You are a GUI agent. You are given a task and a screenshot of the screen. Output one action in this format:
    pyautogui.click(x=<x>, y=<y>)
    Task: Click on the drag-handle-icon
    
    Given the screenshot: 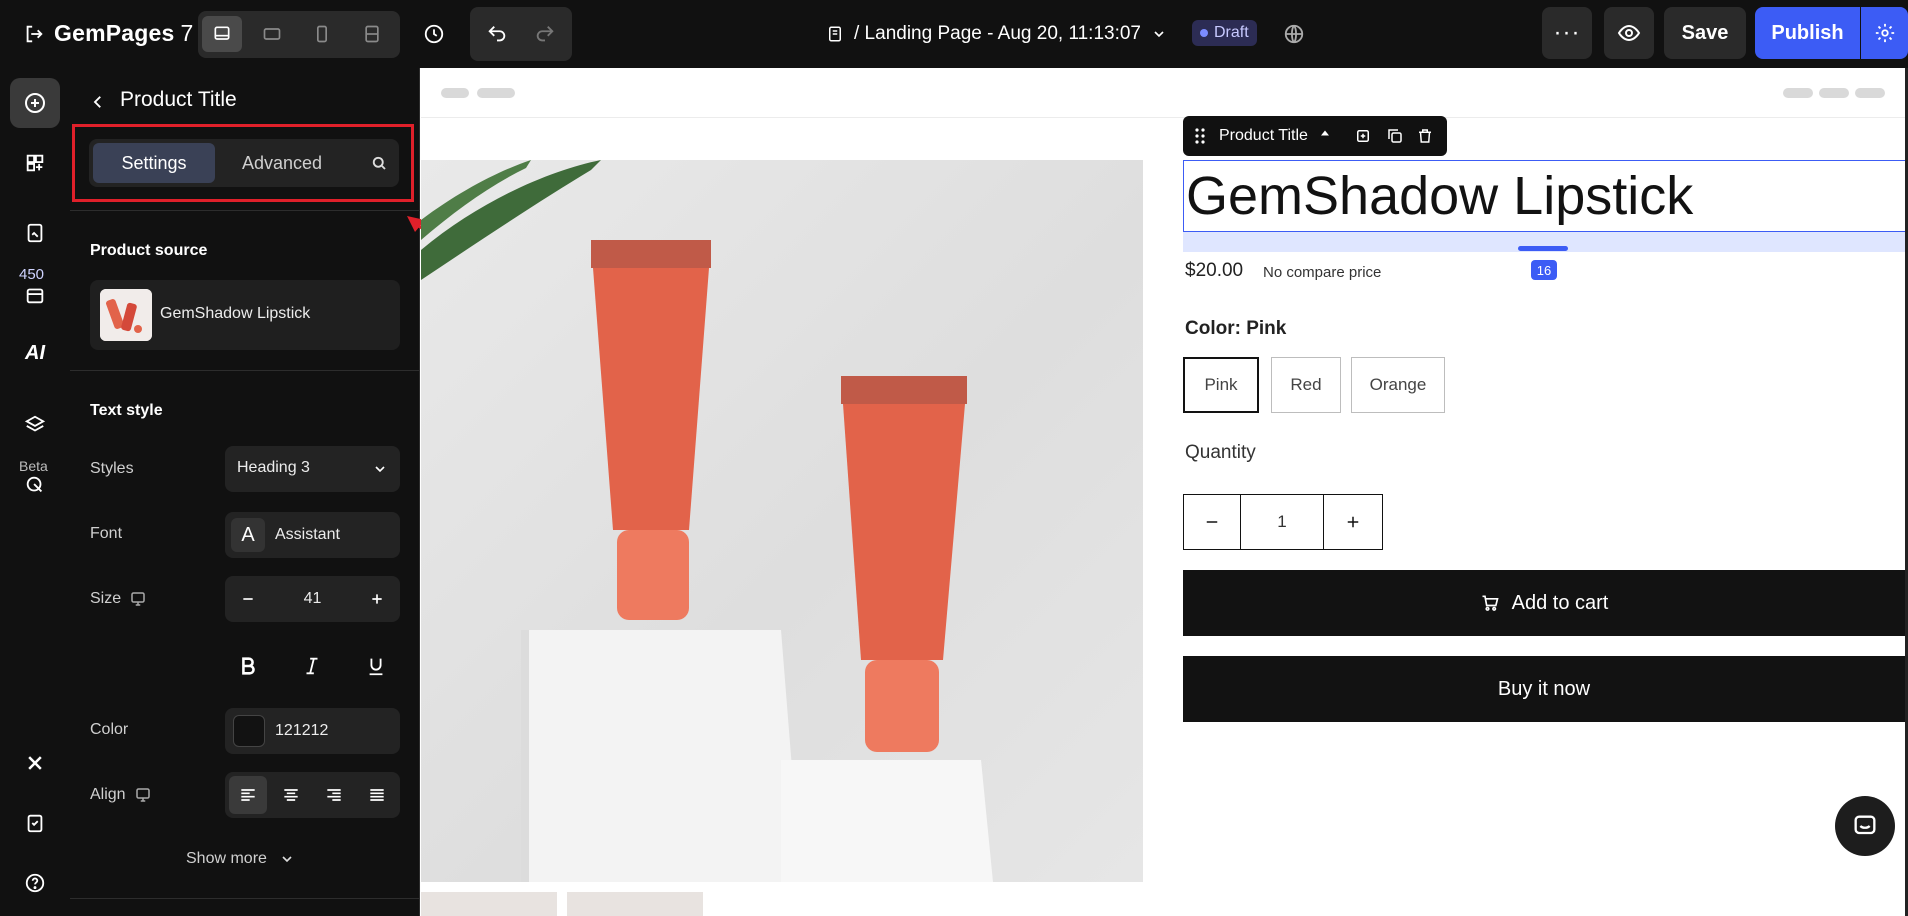 What is the action you would take?
    pyautogui.click(x=1200, y=138)
    